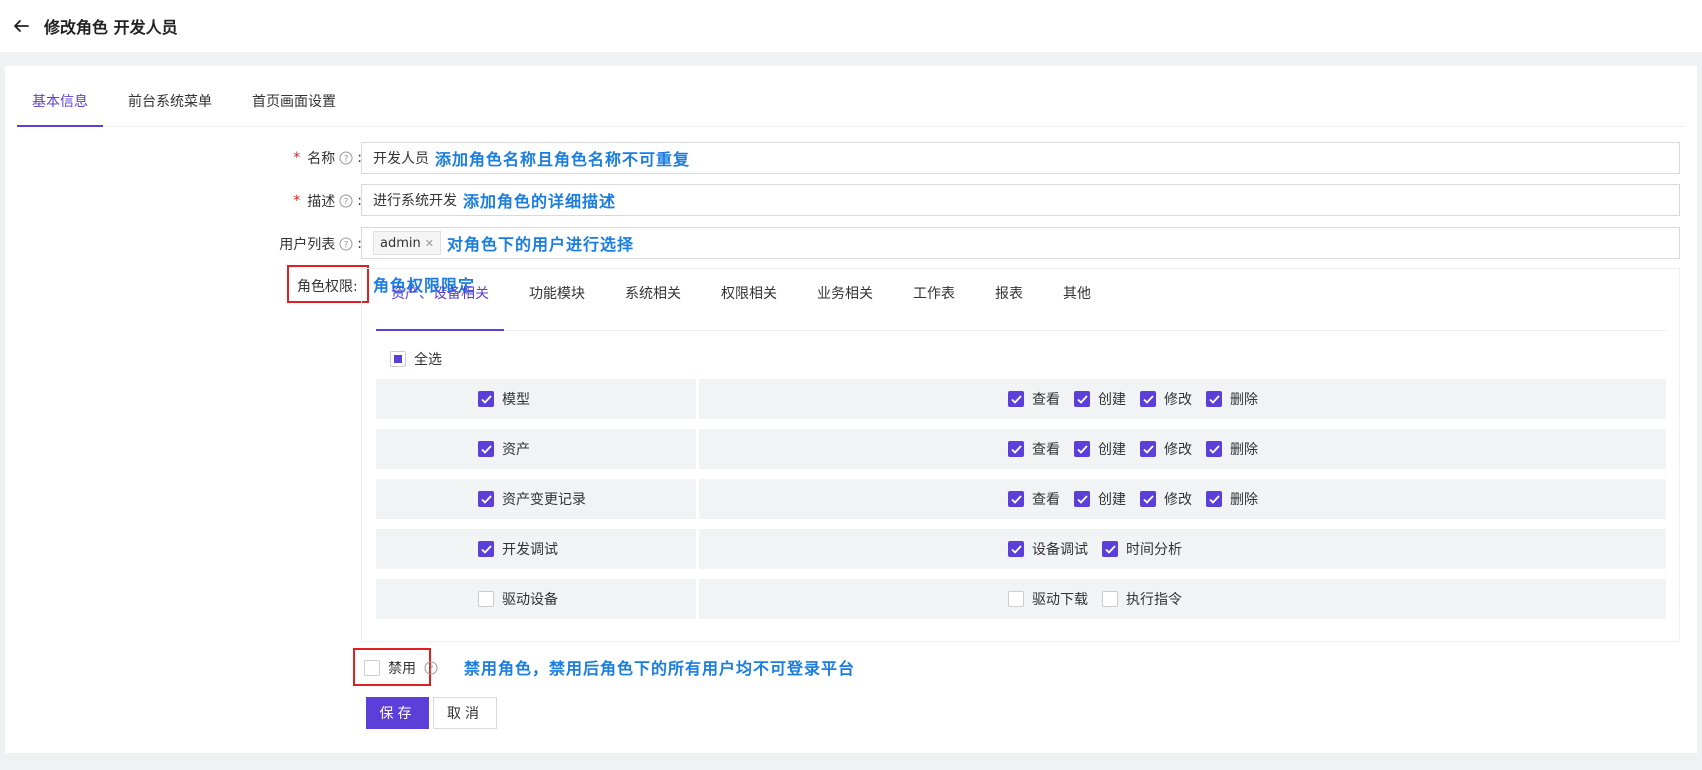 This screenshot has width=1702, height=770. Describe the element at coordinates (111, 27) in the screenshot. I see `page-title: 修改角色 开发人员` at that location.